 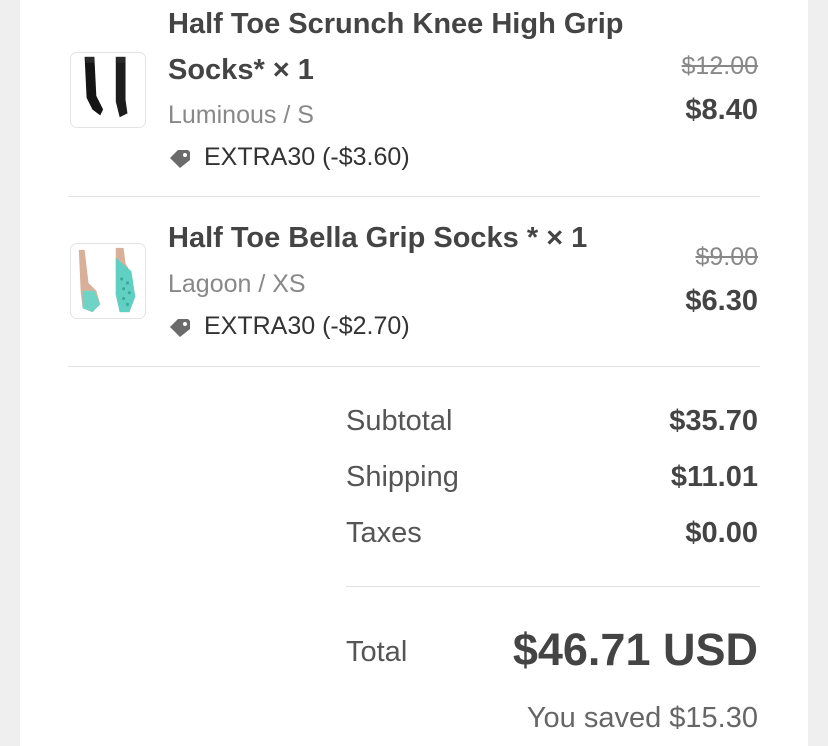 I want to click on item-divider, so click(x=414, y=196).